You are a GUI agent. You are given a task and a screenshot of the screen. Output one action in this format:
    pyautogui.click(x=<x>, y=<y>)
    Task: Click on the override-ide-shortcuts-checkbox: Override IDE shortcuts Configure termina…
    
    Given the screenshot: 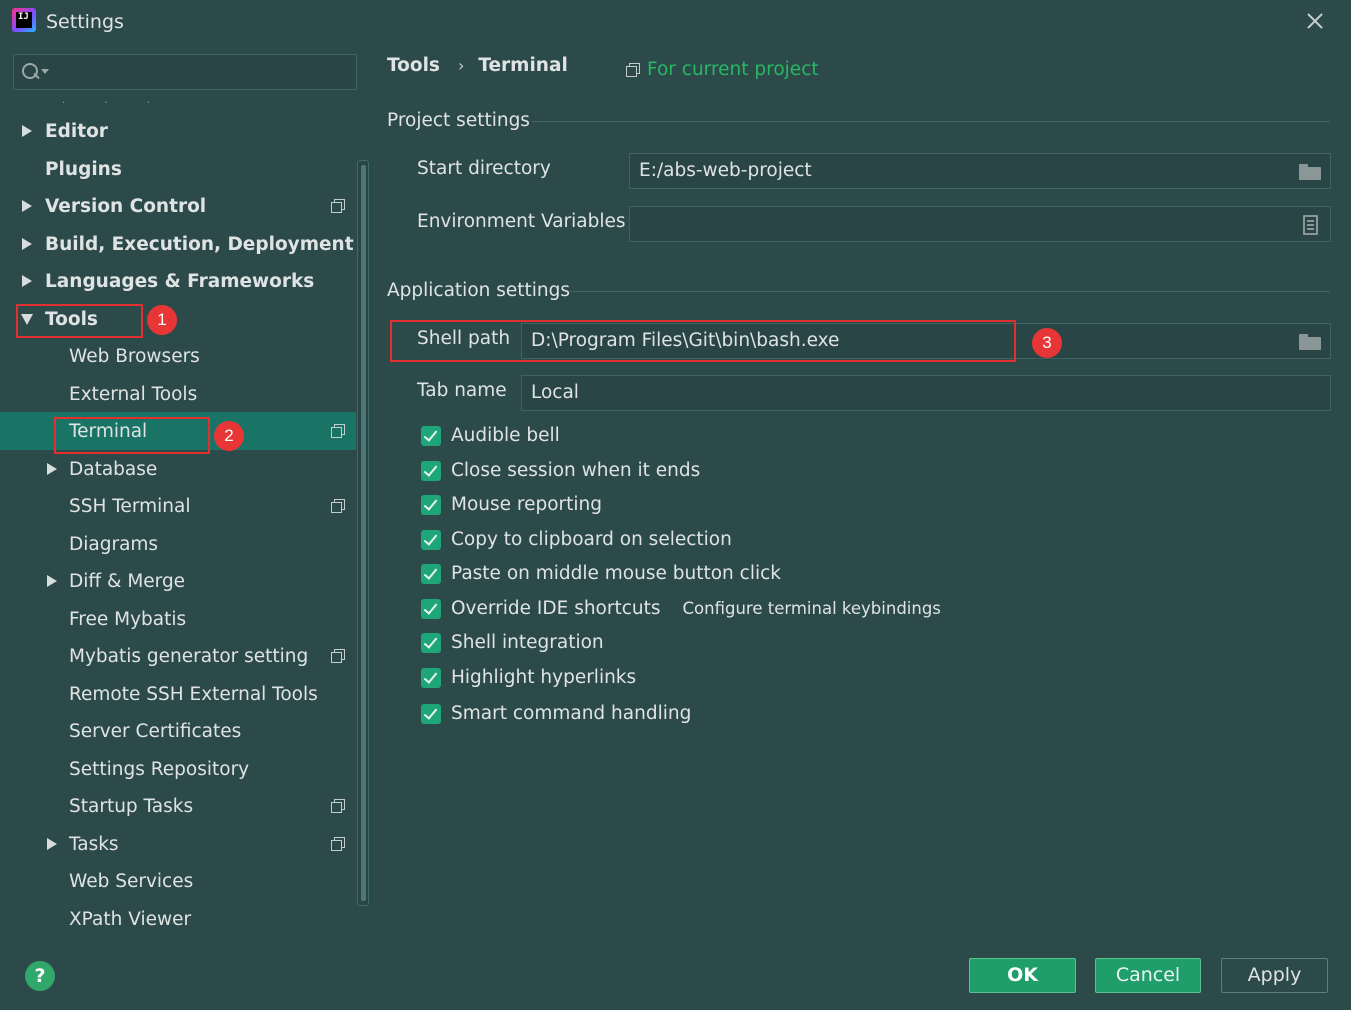 What is the action you would take?
    pyautogui.click(x=681, y=608)
    